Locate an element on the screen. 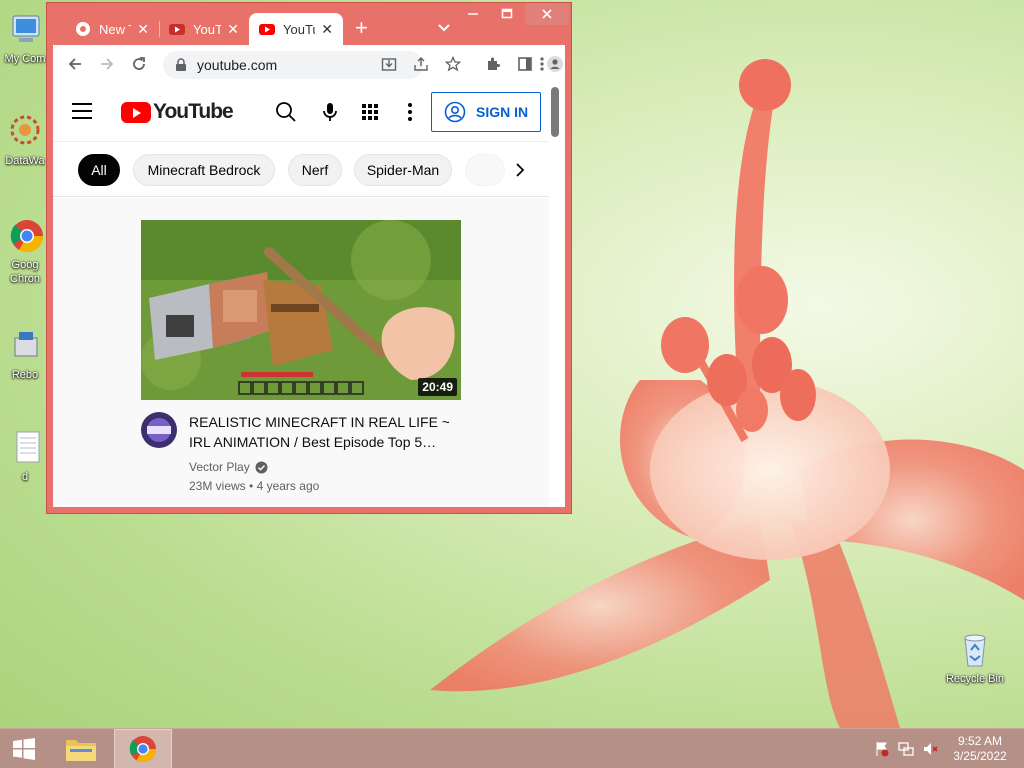  minecraft-thumbnail-image is located at coordinates (301, 310).